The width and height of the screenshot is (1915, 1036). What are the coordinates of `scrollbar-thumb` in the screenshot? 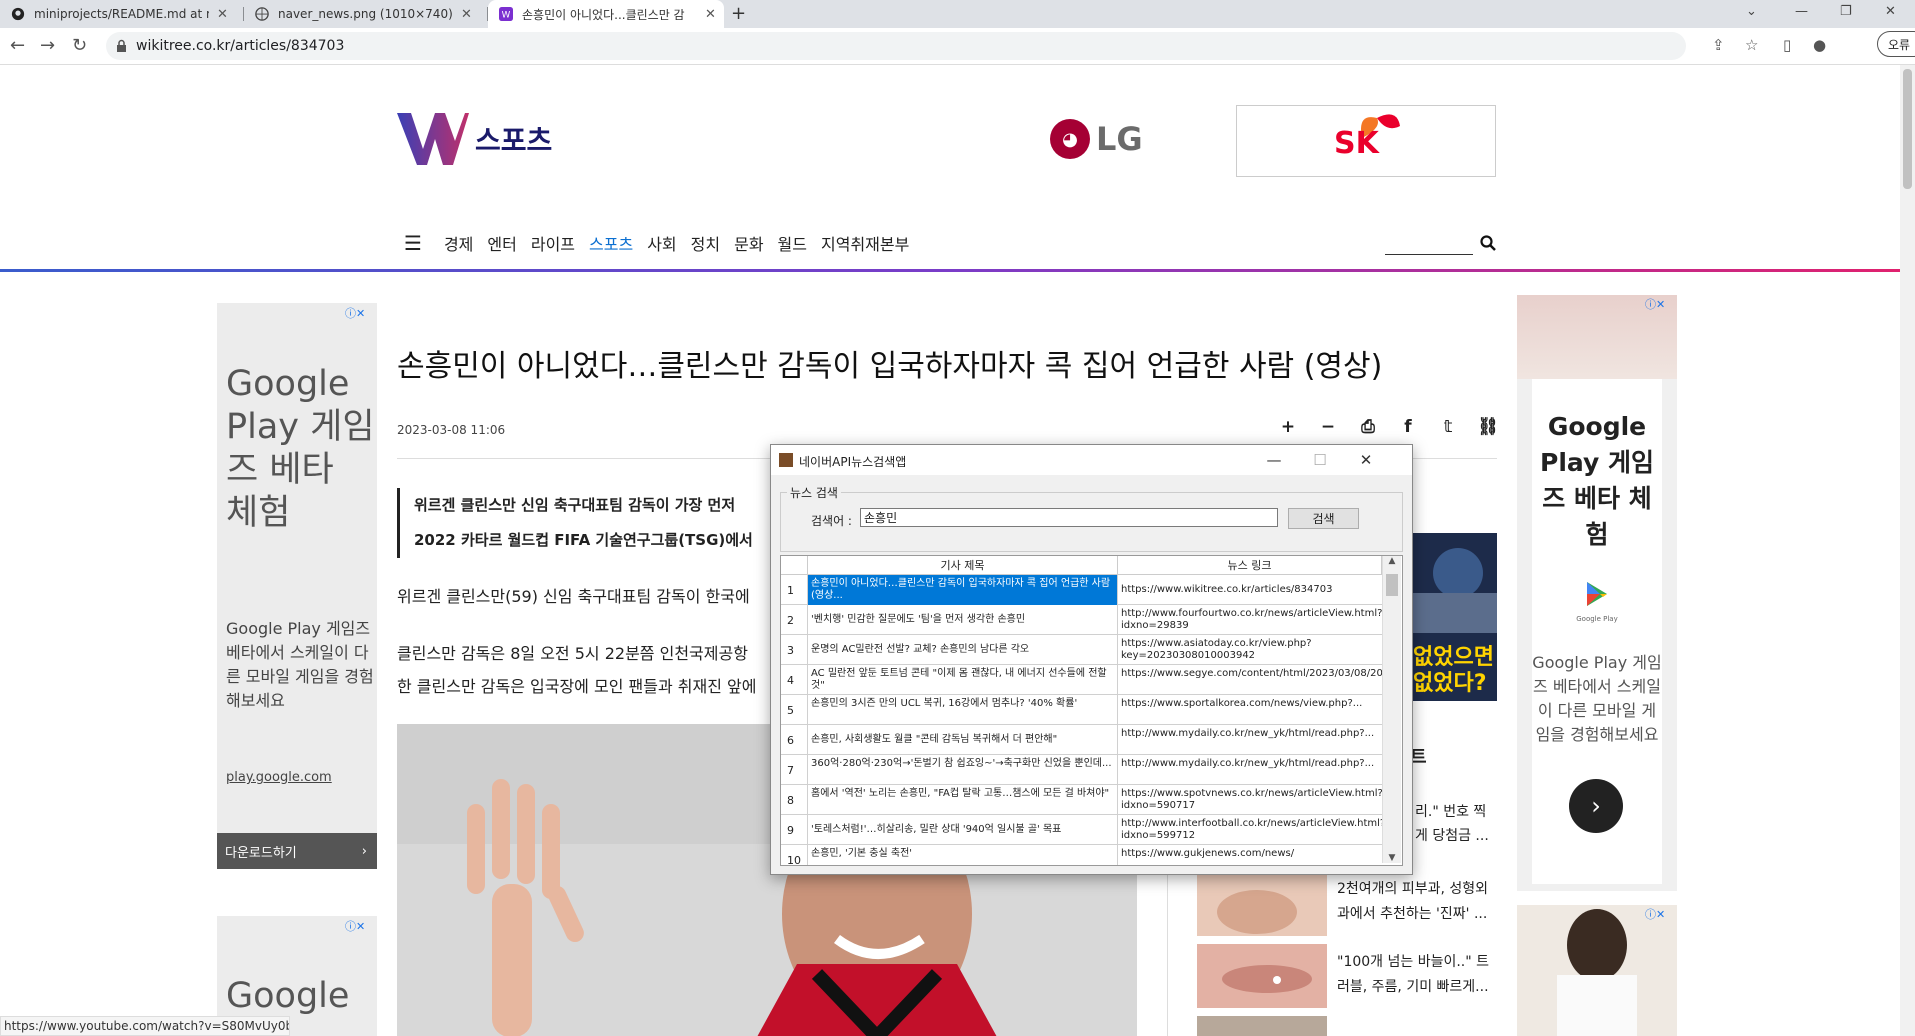 It's located at (1907, 129).